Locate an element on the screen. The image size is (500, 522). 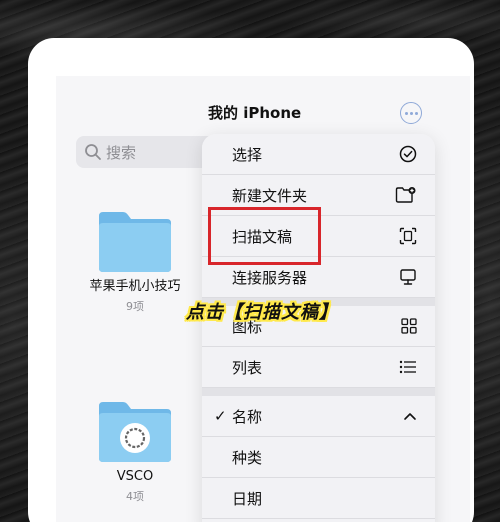
folder-item: 苹果手机小技巧 9项 is located at coordinates (135, 262).